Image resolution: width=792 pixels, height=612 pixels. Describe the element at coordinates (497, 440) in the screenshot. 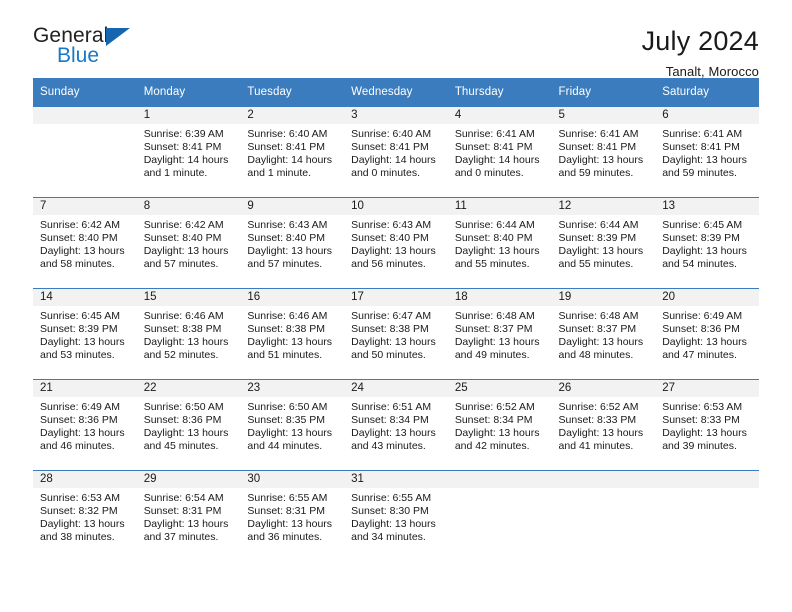

I see `daylight-text: Daylight: 13 hours and 42 minutes.` at that location.